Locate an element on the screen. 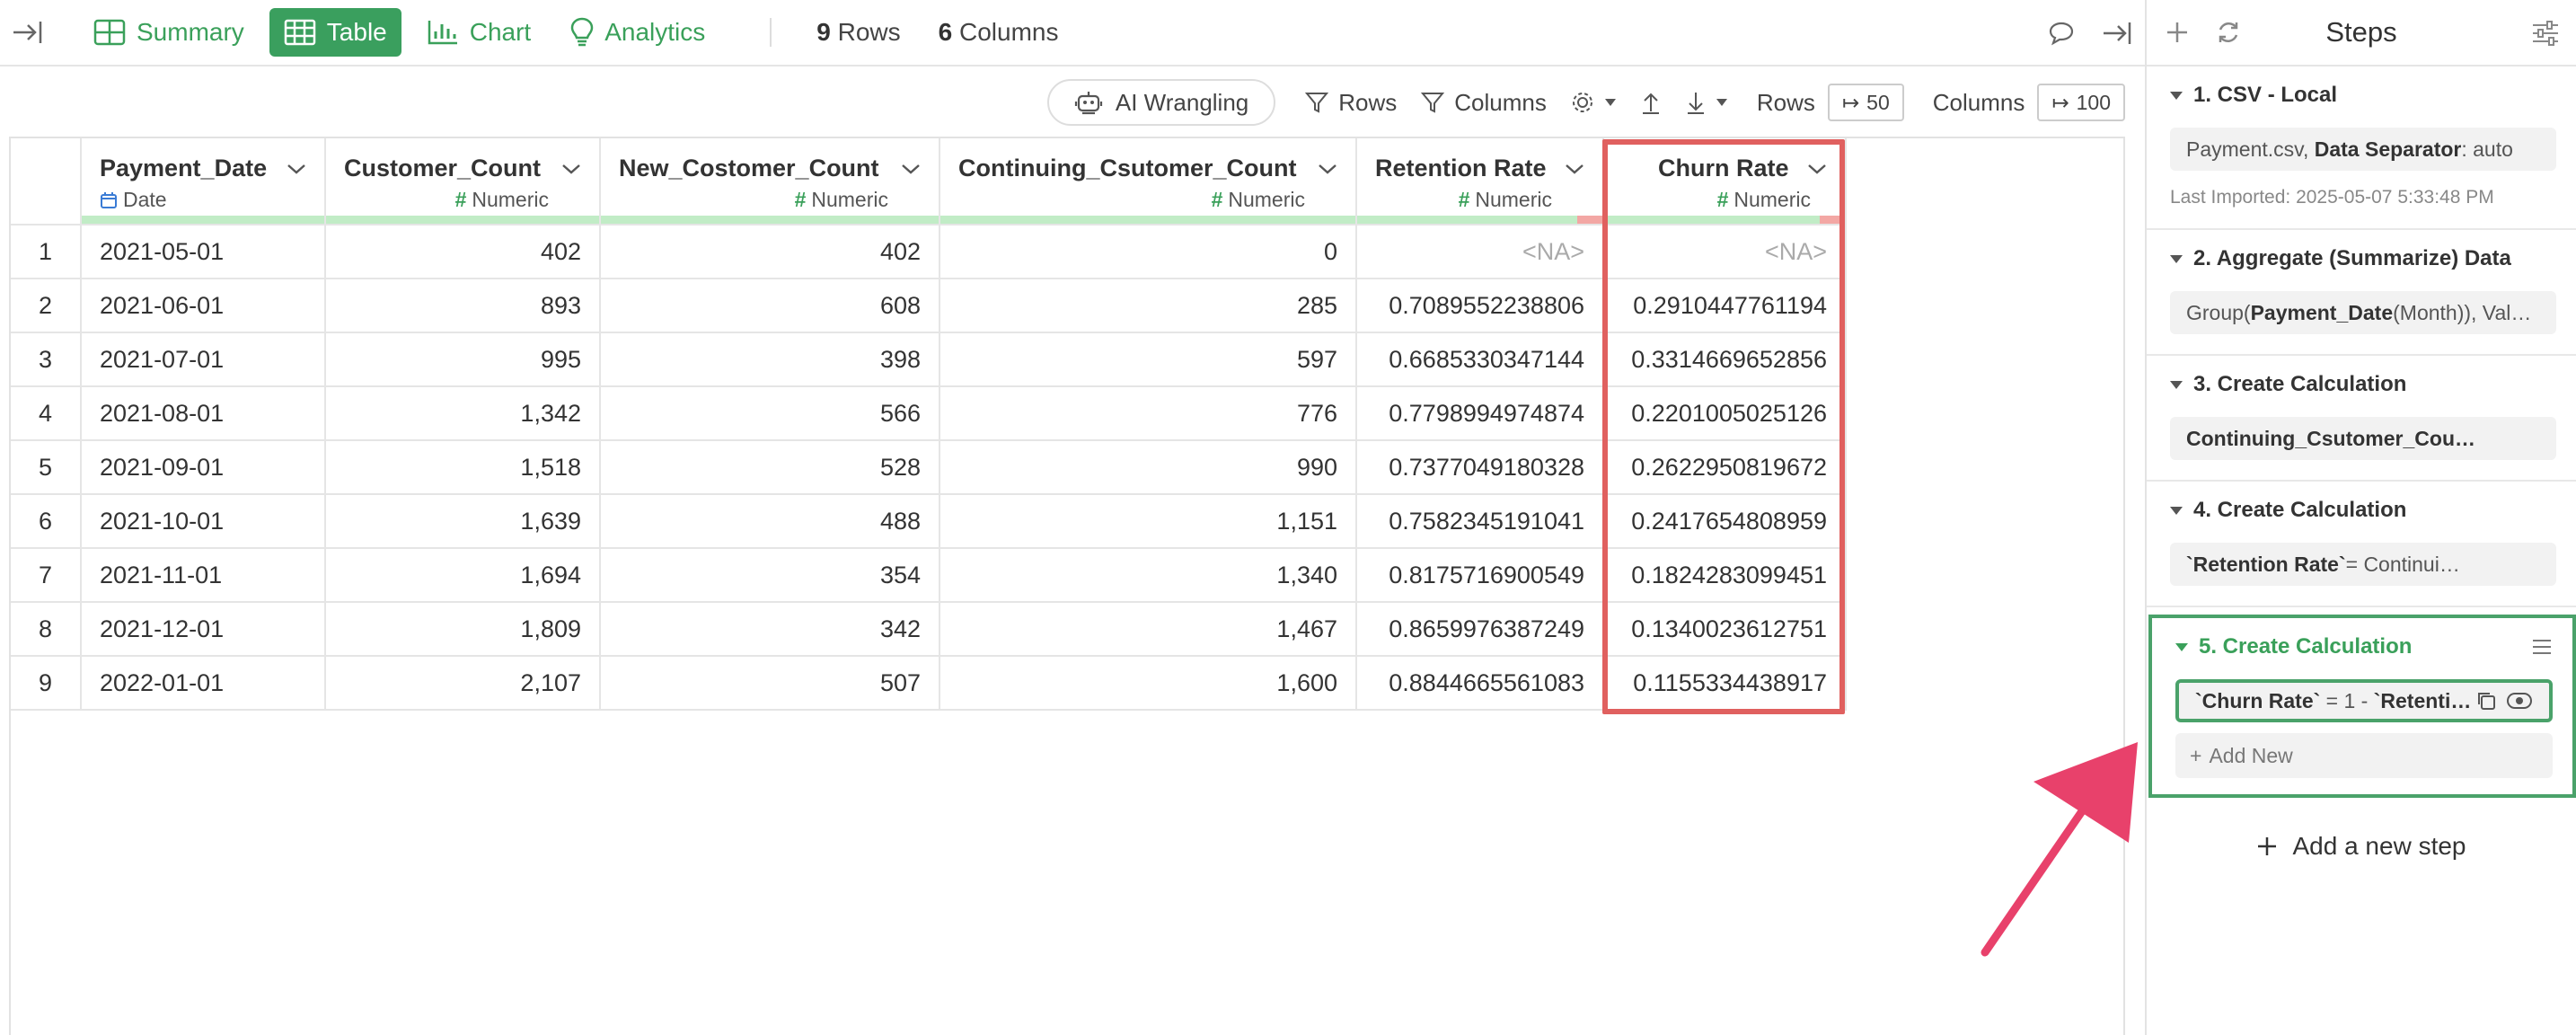  tab-table: Table is located at coordinates (335, 32).